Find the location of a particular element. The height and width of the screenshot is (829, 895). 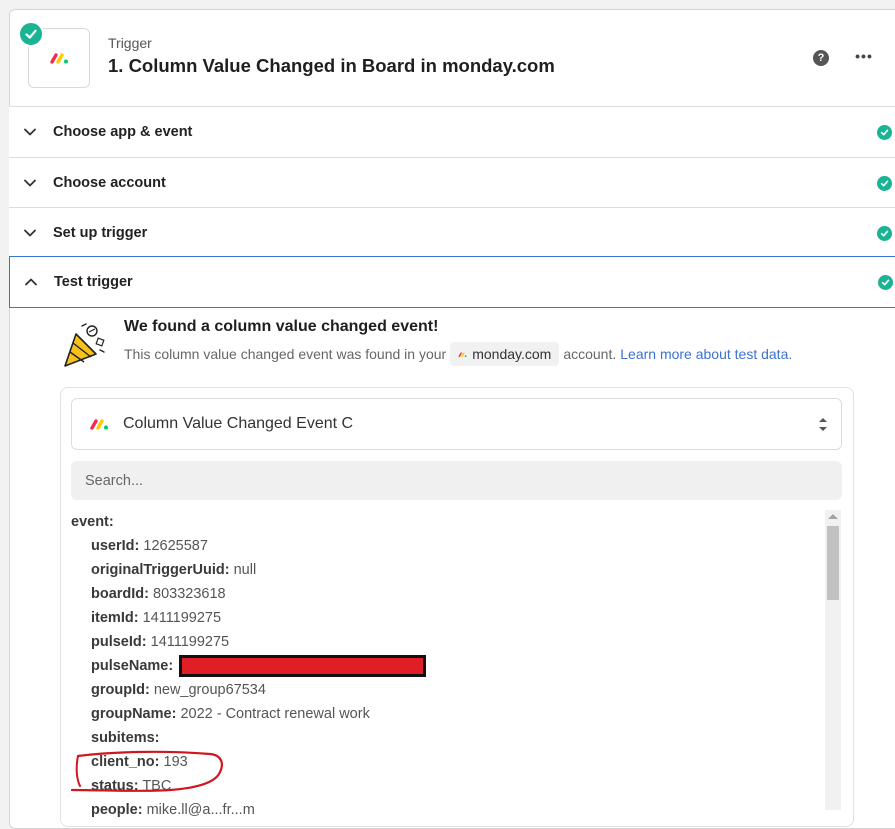

field-key: groupName: is located at coordinates (134, 714).